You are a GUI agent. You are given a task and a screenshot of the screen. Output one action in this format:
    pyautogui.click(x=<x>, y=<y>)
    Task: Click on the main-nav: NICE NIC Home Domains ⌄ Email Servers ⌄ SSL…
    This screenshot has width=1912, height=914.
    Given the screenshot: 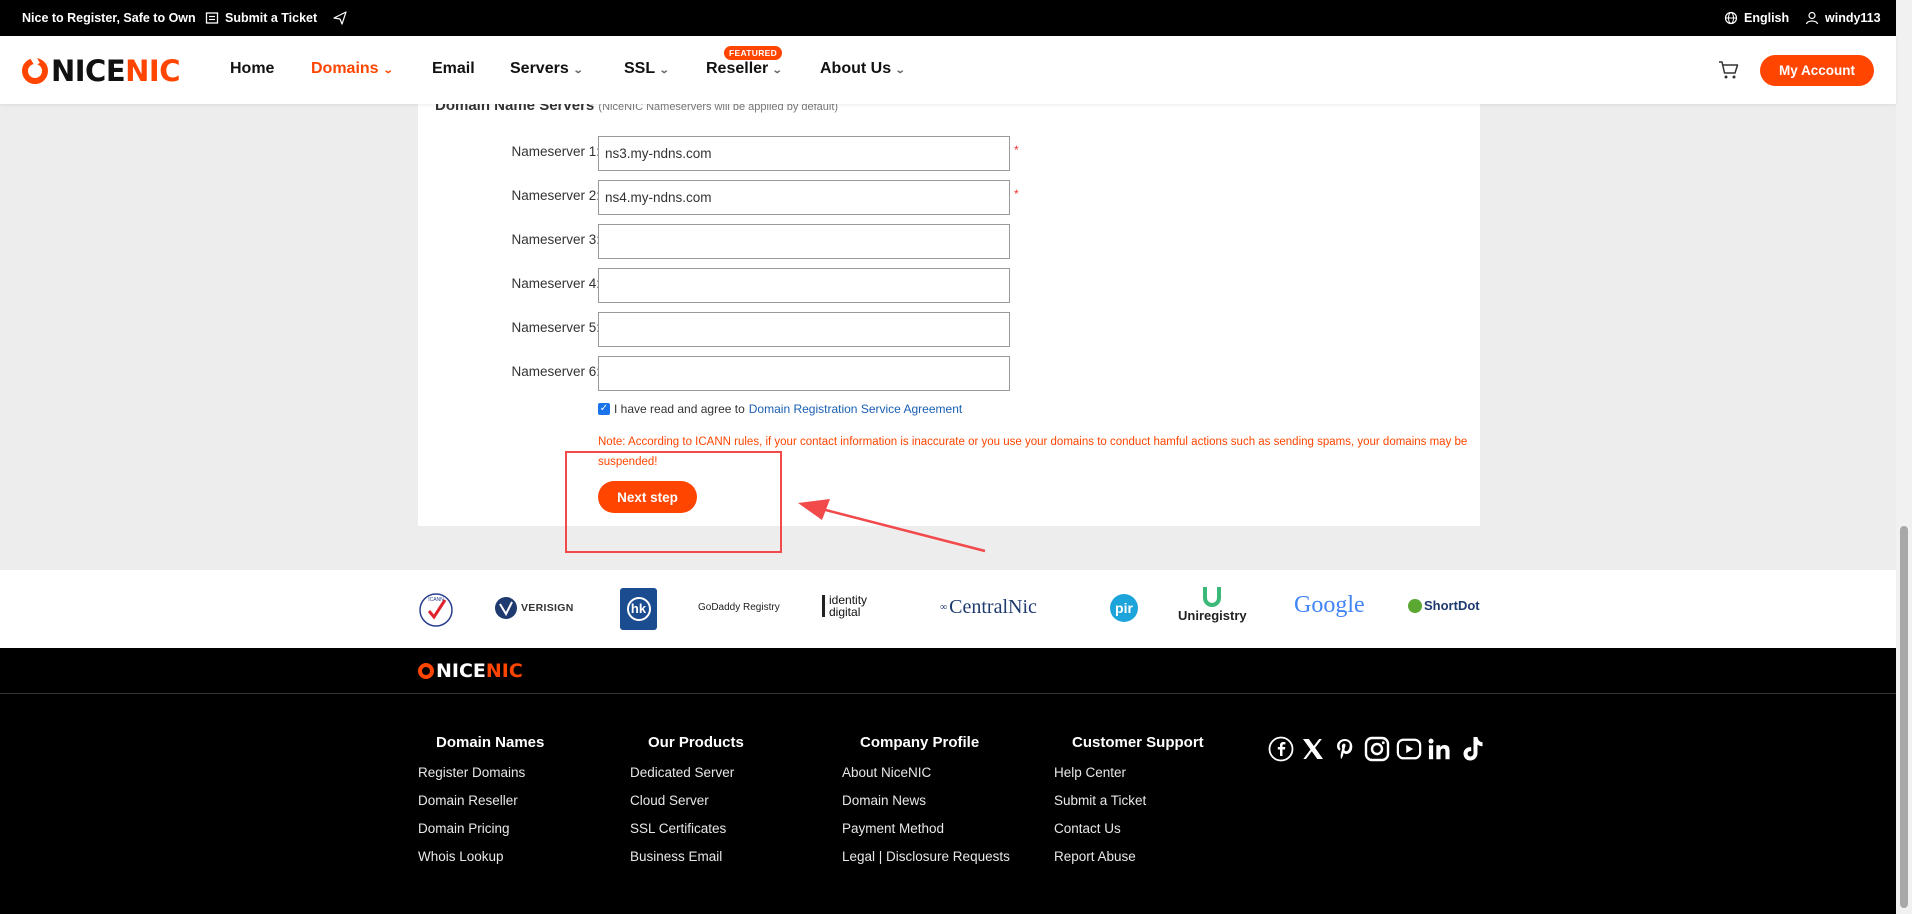 What is the action you would take?
    pyautogui.click(x=948, y=70)
    